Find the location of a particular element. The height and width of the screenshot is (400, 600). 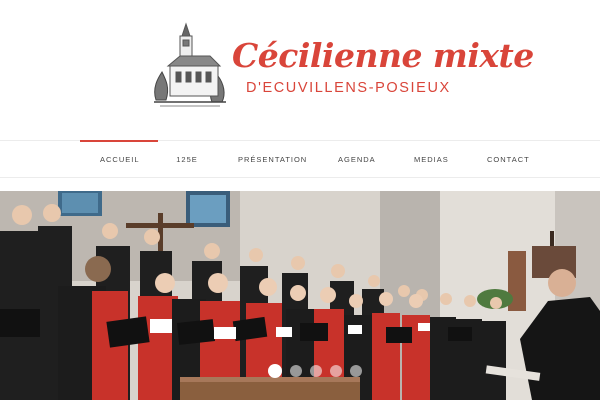

nav-item-agenda: AGENDA is located at coordinates (356, 160).